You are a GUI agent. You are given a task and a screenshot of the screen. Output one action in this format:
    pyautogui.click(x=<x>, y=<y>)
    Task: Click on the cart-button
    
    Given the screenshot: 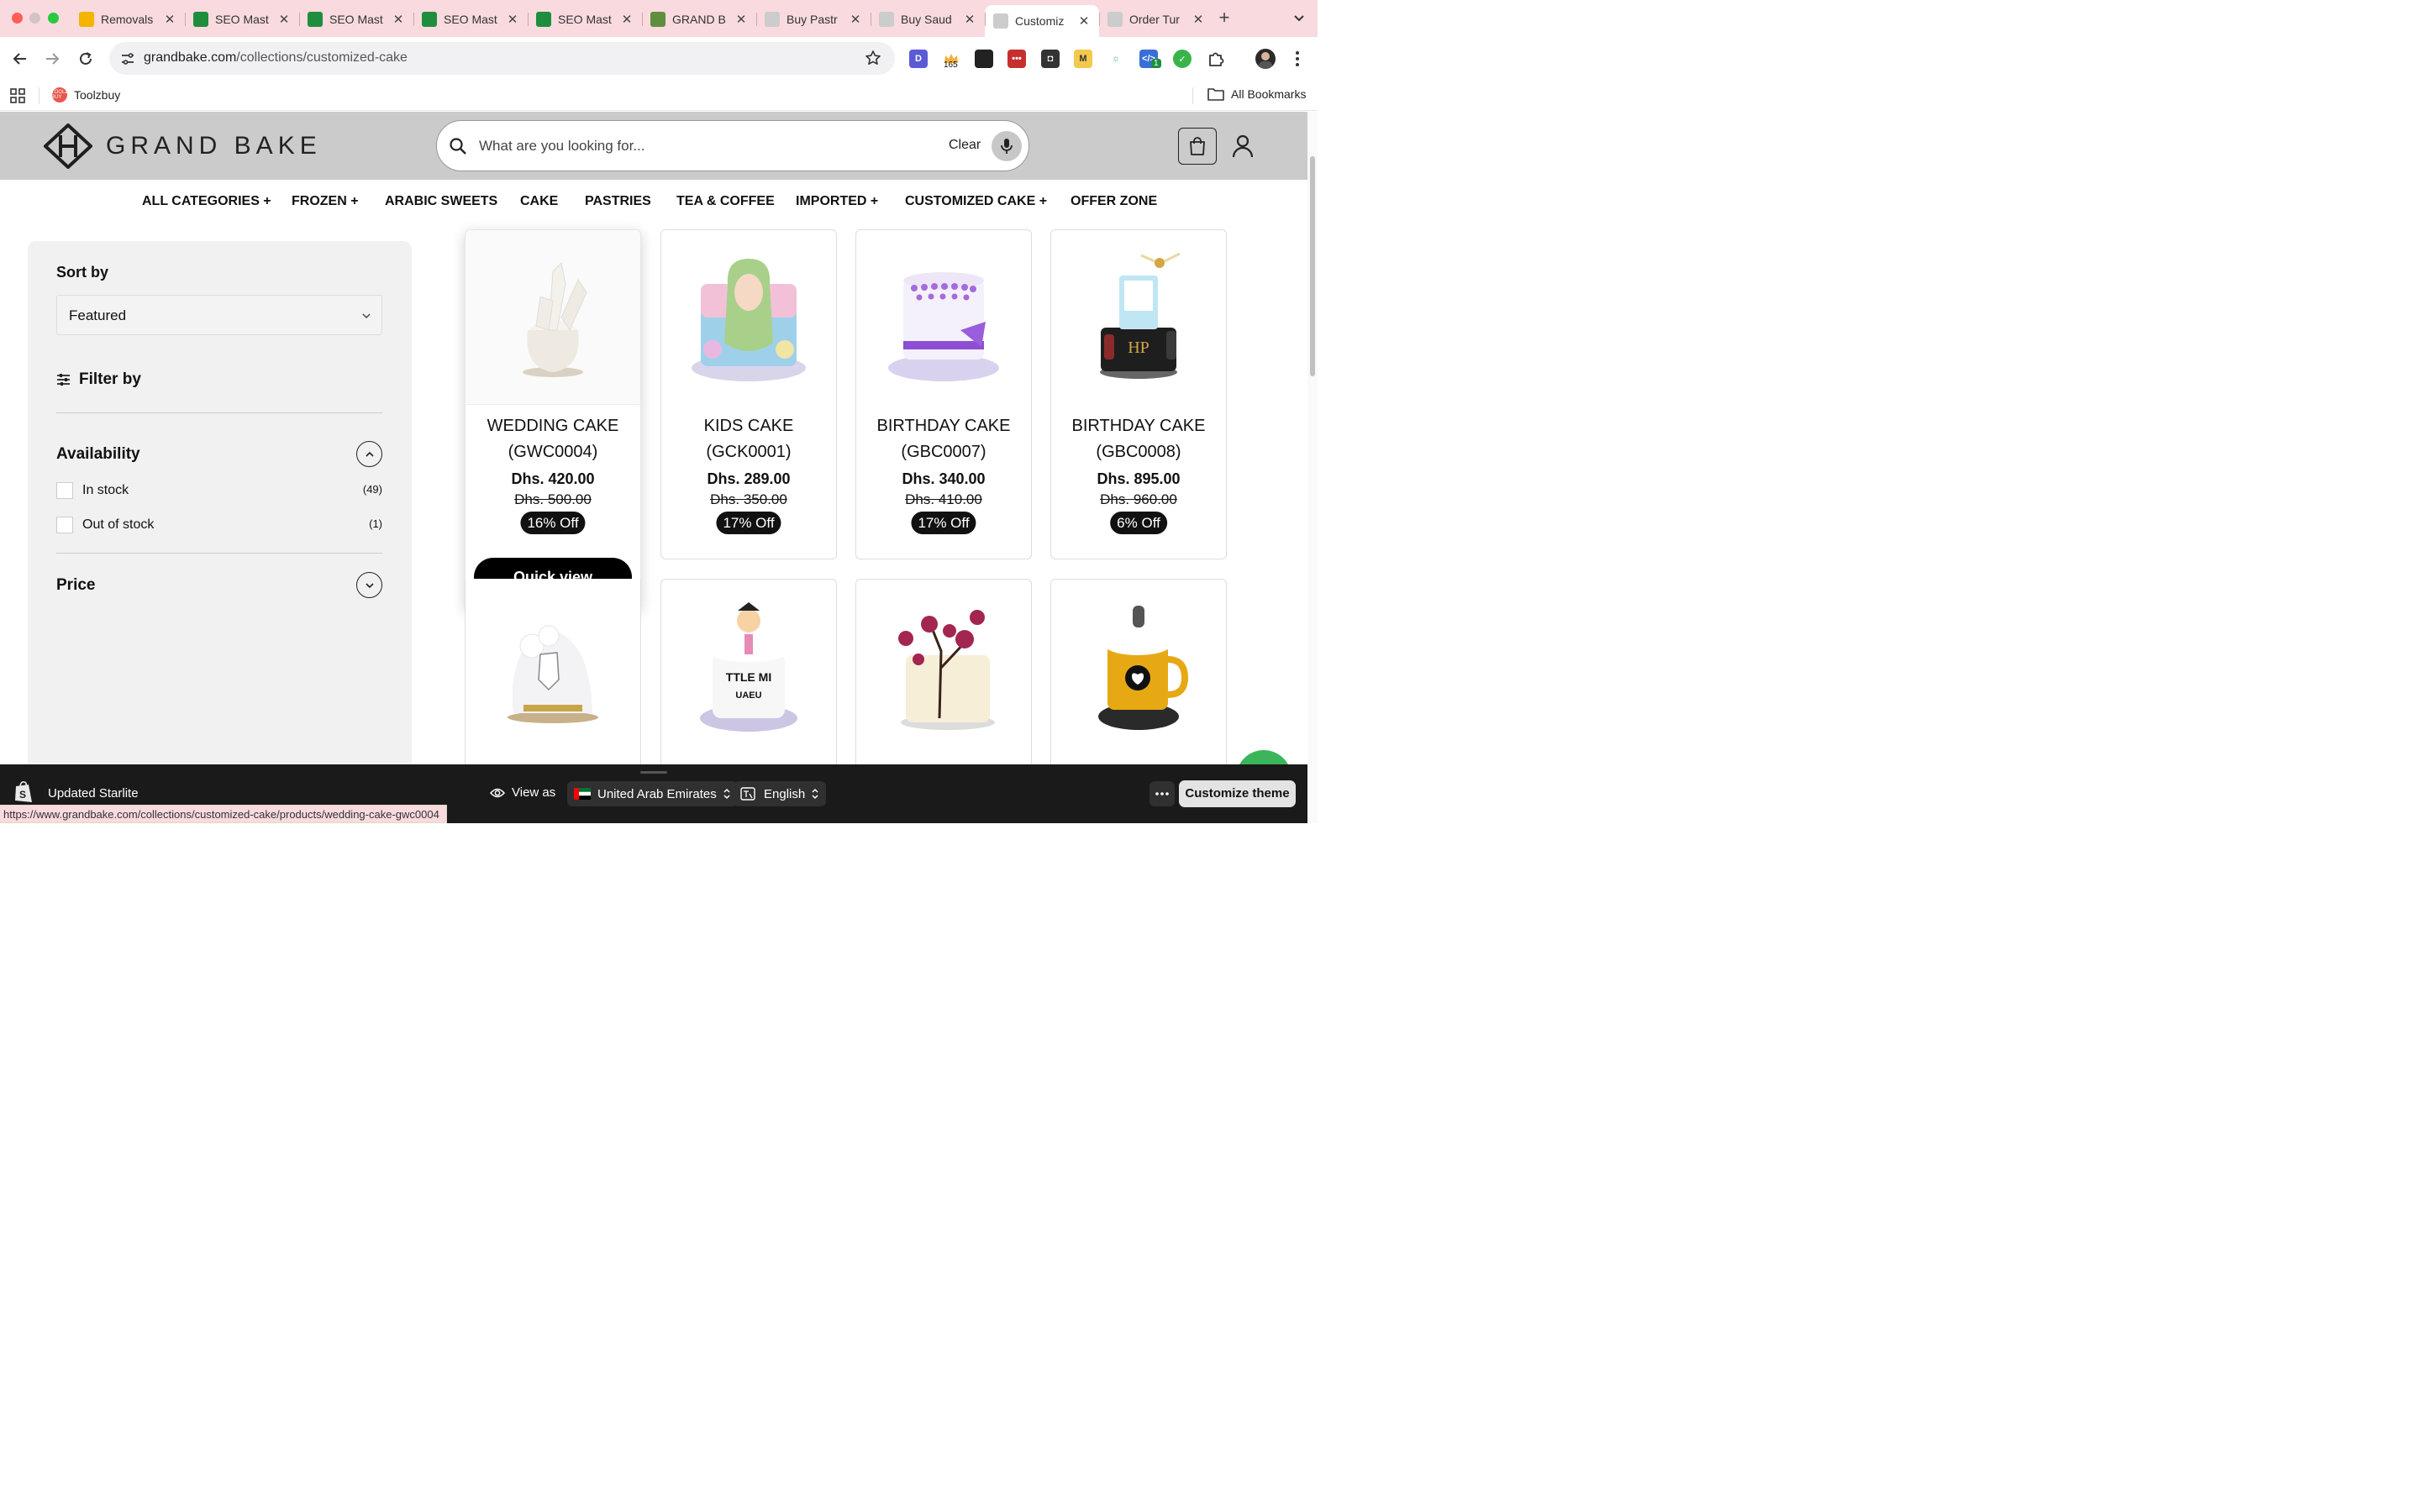 What is the action you would take?
    pyautogui.click(x=1197, y=146)
    